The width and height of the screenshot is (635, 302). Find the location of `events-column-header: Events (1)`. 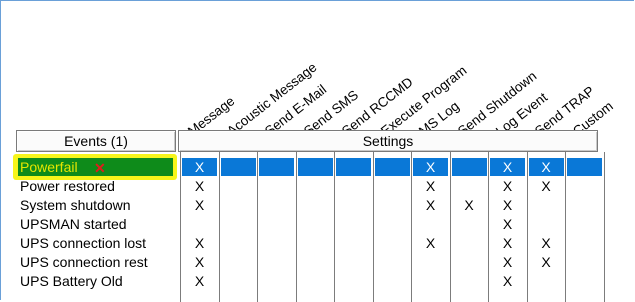

events-column-header: Events (1) is located at coordinates (96, 141).